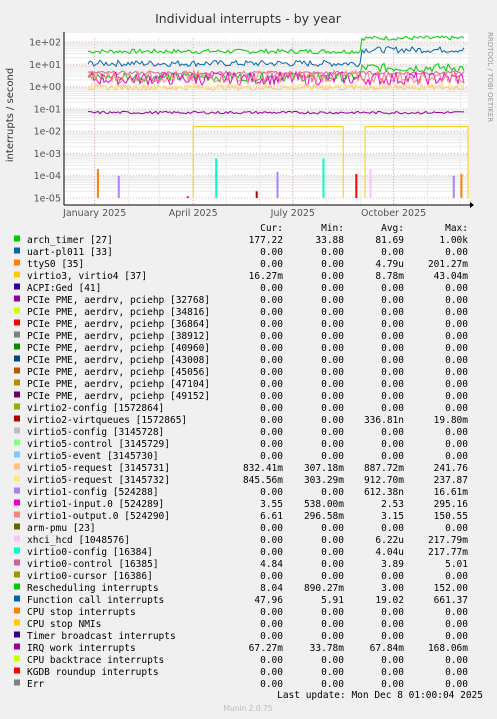  I want to click on legend-series-name: xhci_hcd [1048576], so click(78, 540).